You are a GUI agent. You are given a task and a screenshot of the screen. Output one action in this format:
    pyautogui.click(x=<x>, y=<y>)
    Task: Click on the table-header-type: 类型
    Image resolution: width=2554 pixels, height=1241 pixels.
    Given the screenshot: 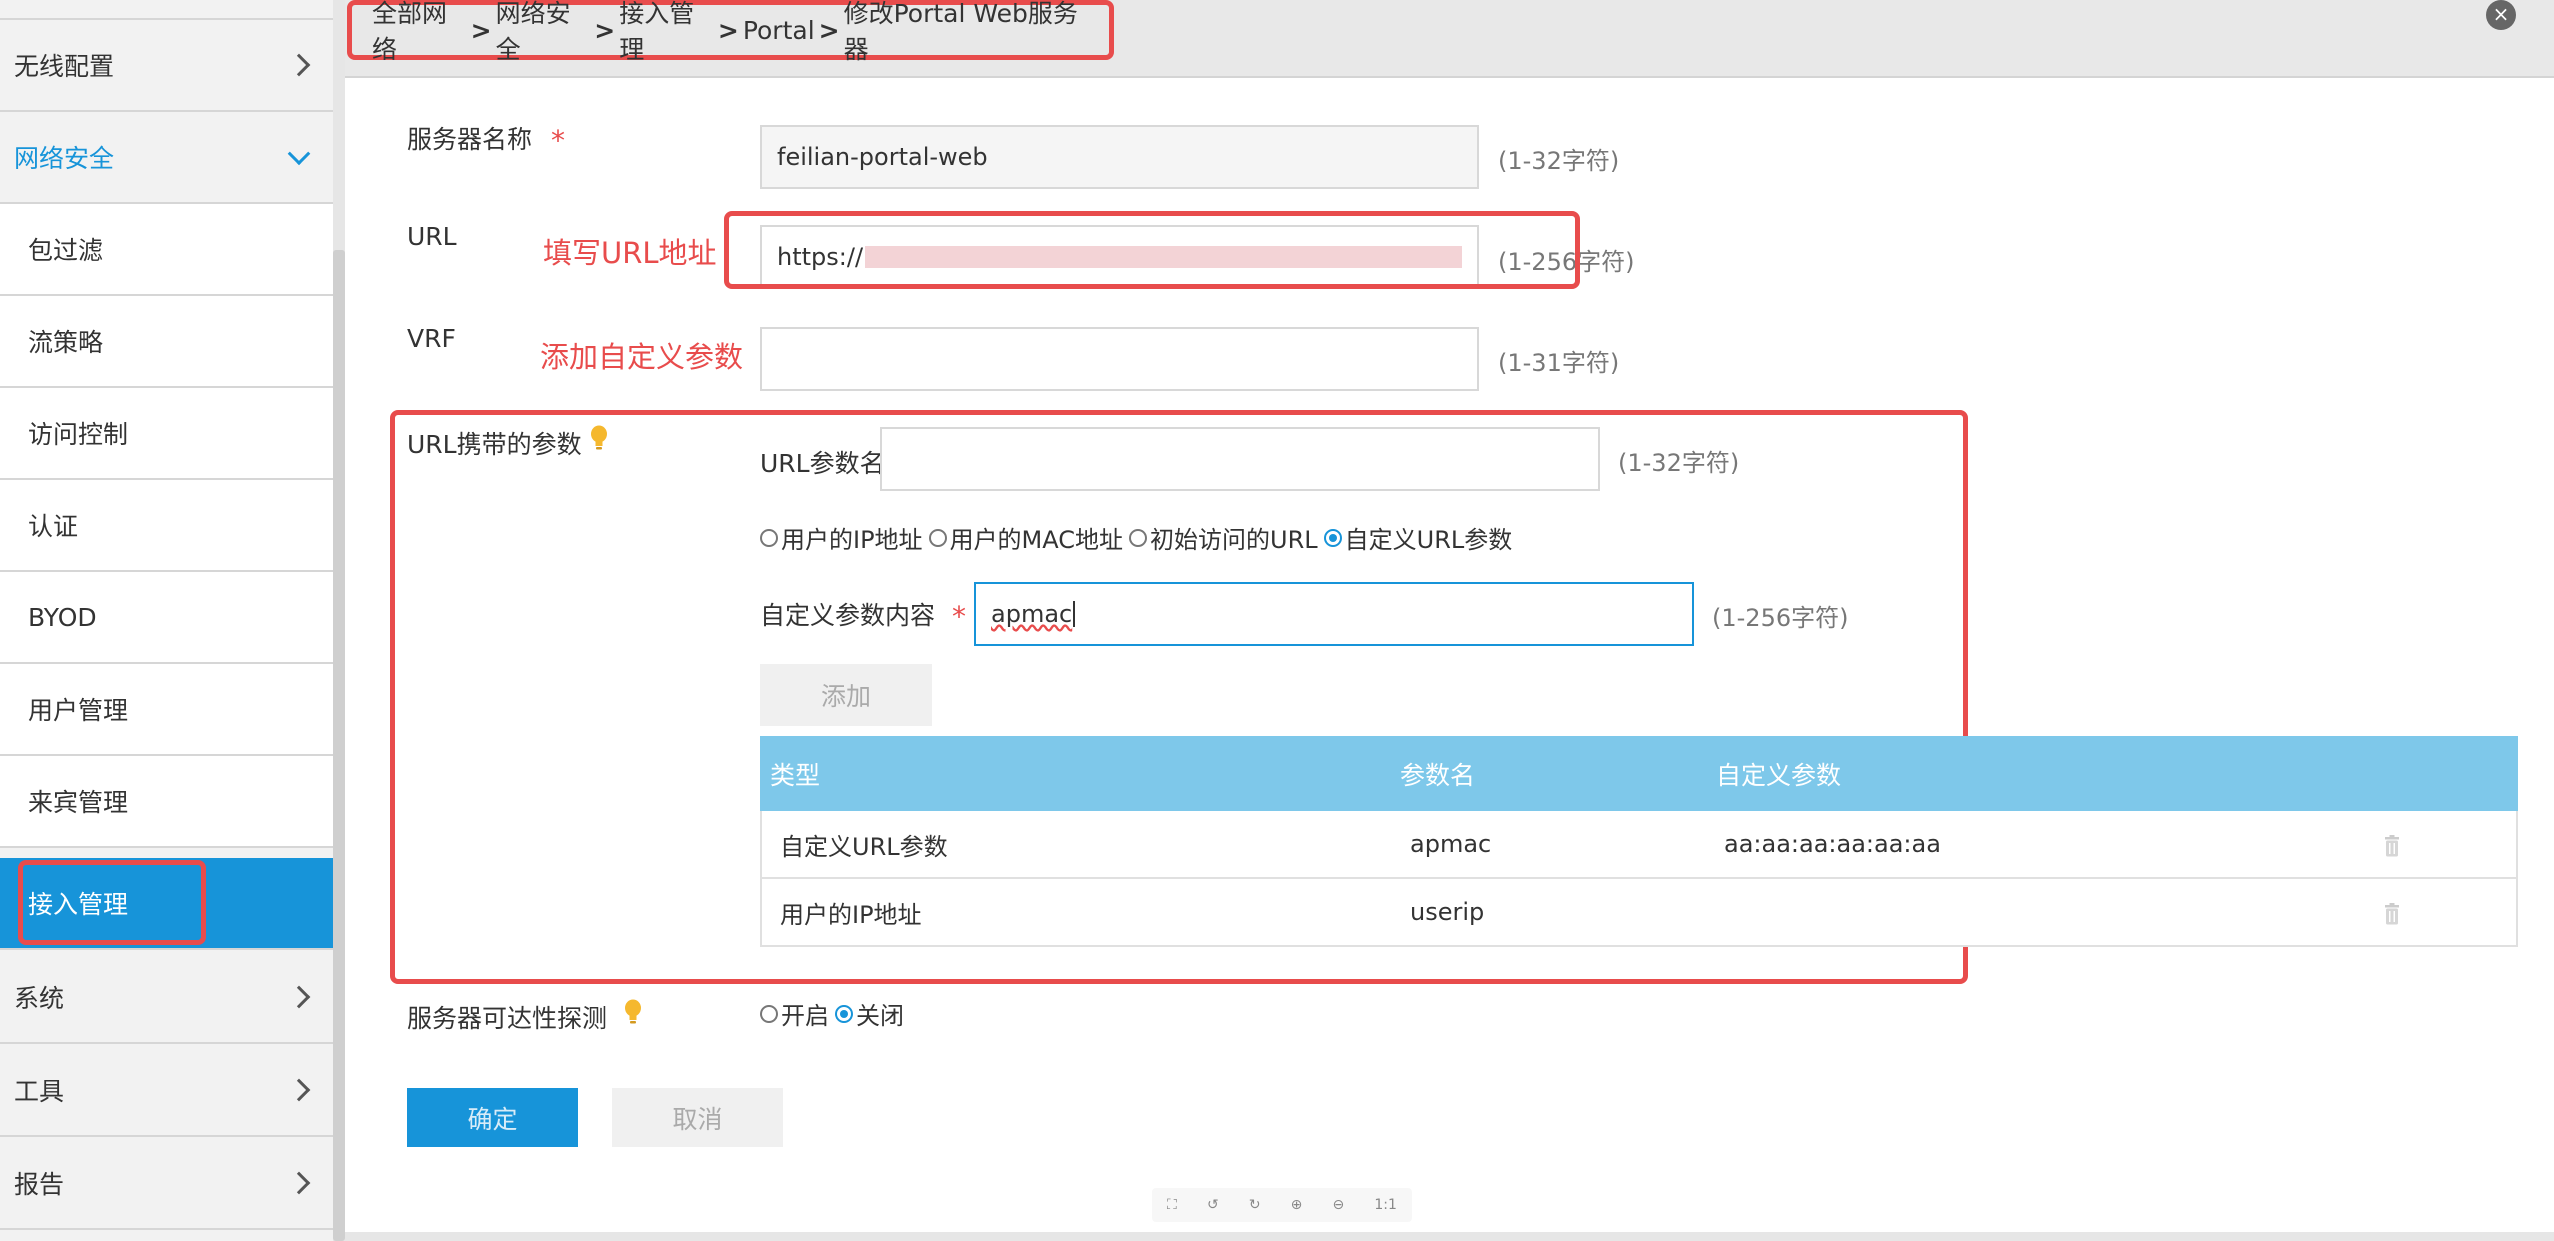 What is the action you would take?
    pyautogui.click(x=795, y=773)
    